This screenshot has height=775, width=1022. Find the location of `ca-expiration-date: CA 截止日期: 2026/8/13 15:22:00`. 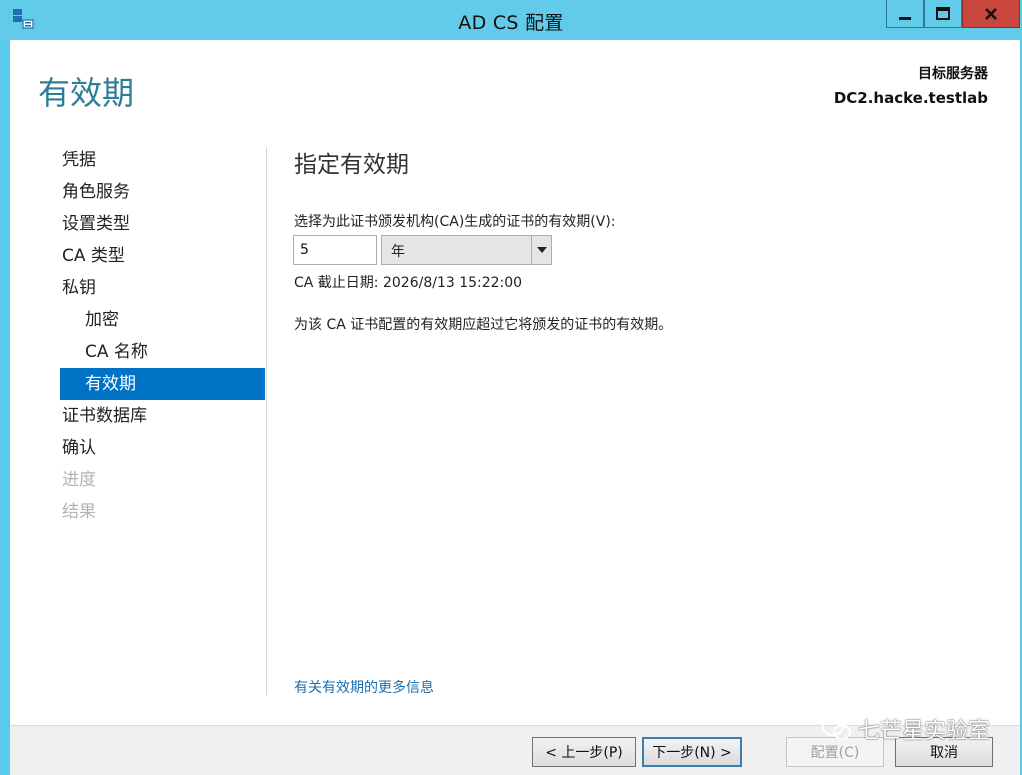

ca-expiration-date: CA 截止日期: 2026/8/13 15:22:00 is located at coordinates (408, 283).